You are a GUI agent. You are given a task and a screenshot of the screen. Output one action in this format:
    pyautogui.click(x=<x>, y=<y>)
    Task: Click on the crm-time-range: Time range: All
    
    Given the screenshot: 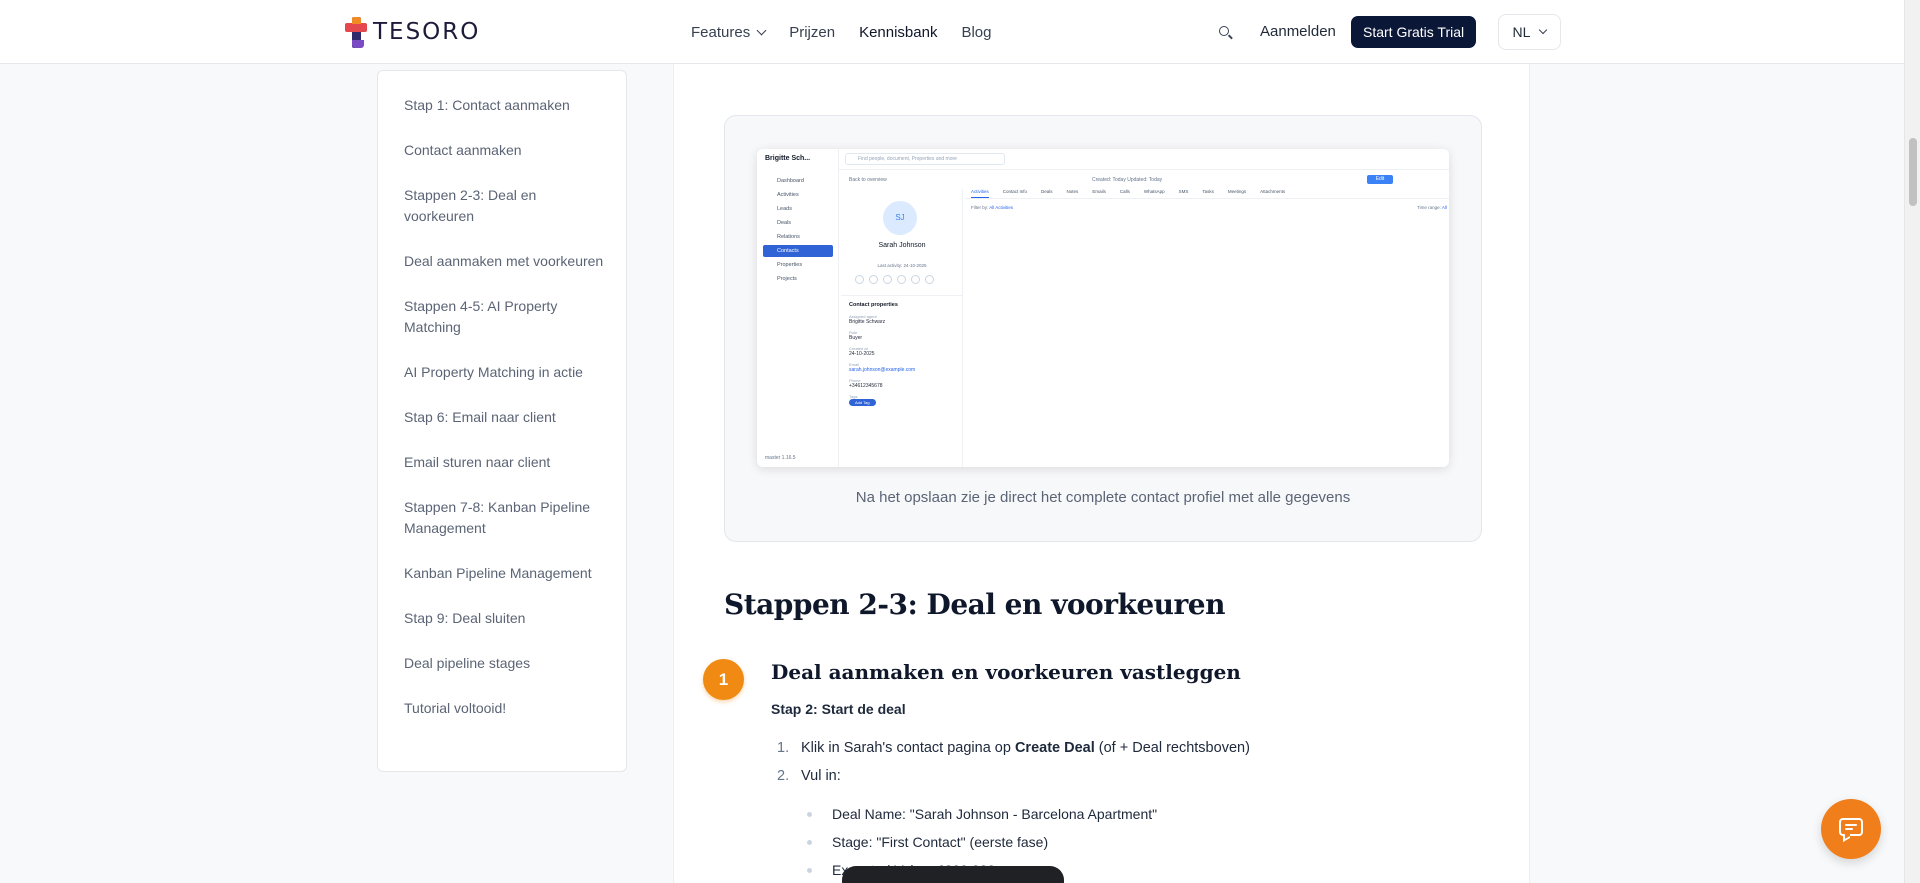 What is the action you would take?
    pyautogui.click(x=1432, y=207)
    